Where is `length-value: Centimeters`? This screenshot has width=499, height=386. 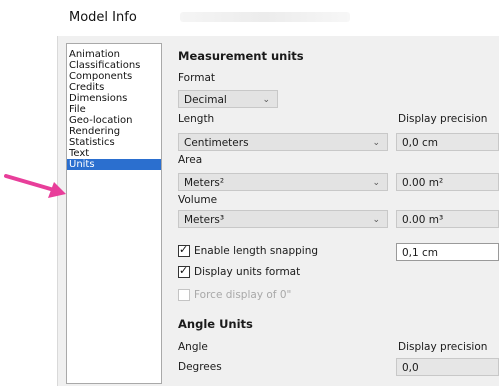
length-value: Centimeters is located at coordinates (216, 143).